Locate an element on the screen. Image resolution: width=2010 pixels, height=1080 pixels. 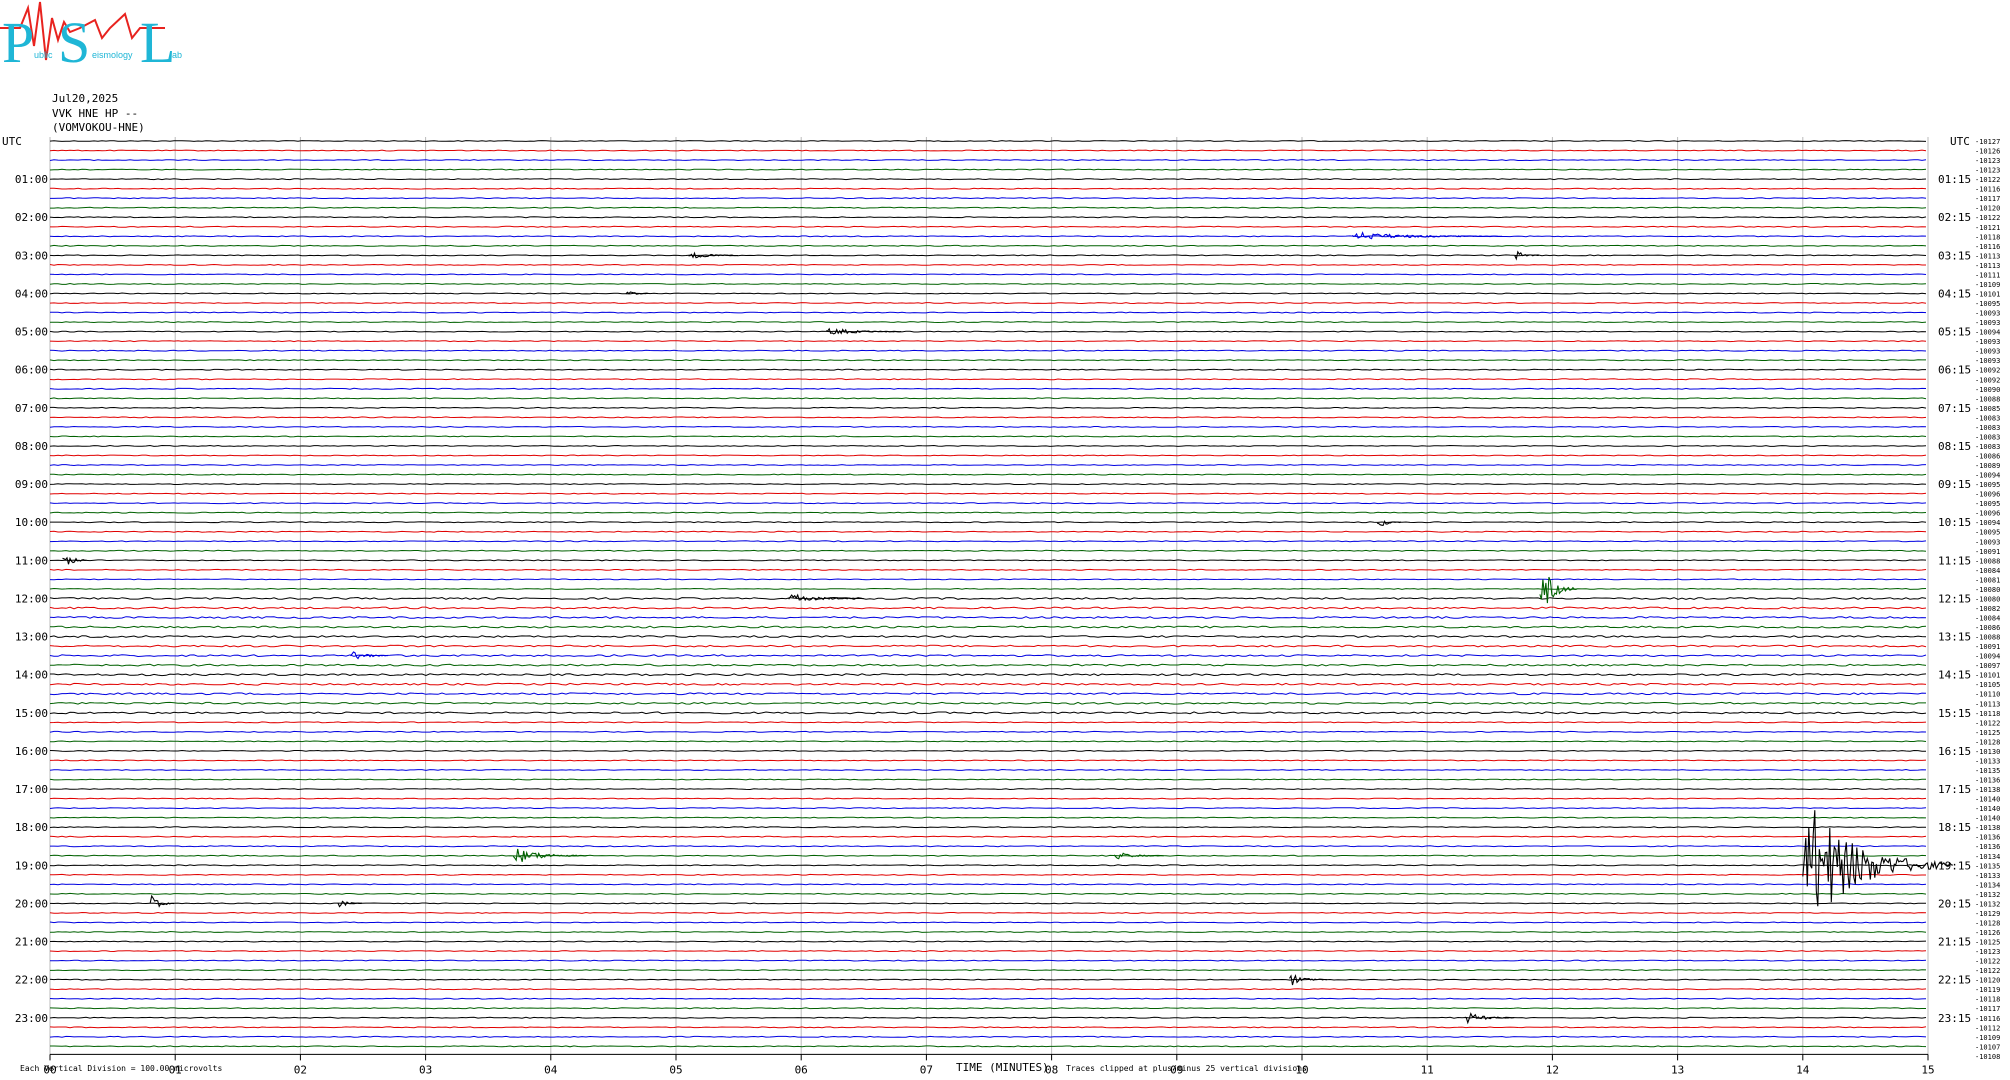
right-offset-label: -10091 is located at coordinates (1987, 647).